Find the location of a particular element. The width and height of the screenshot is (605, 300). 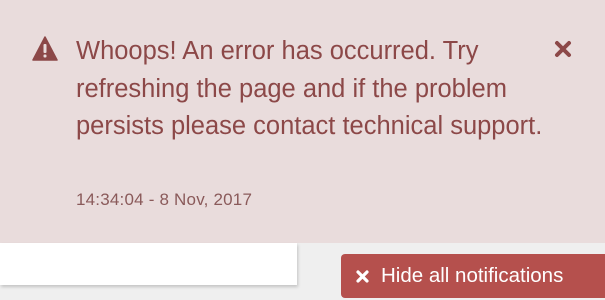

warning-icon is located at coordinates (45, 48).